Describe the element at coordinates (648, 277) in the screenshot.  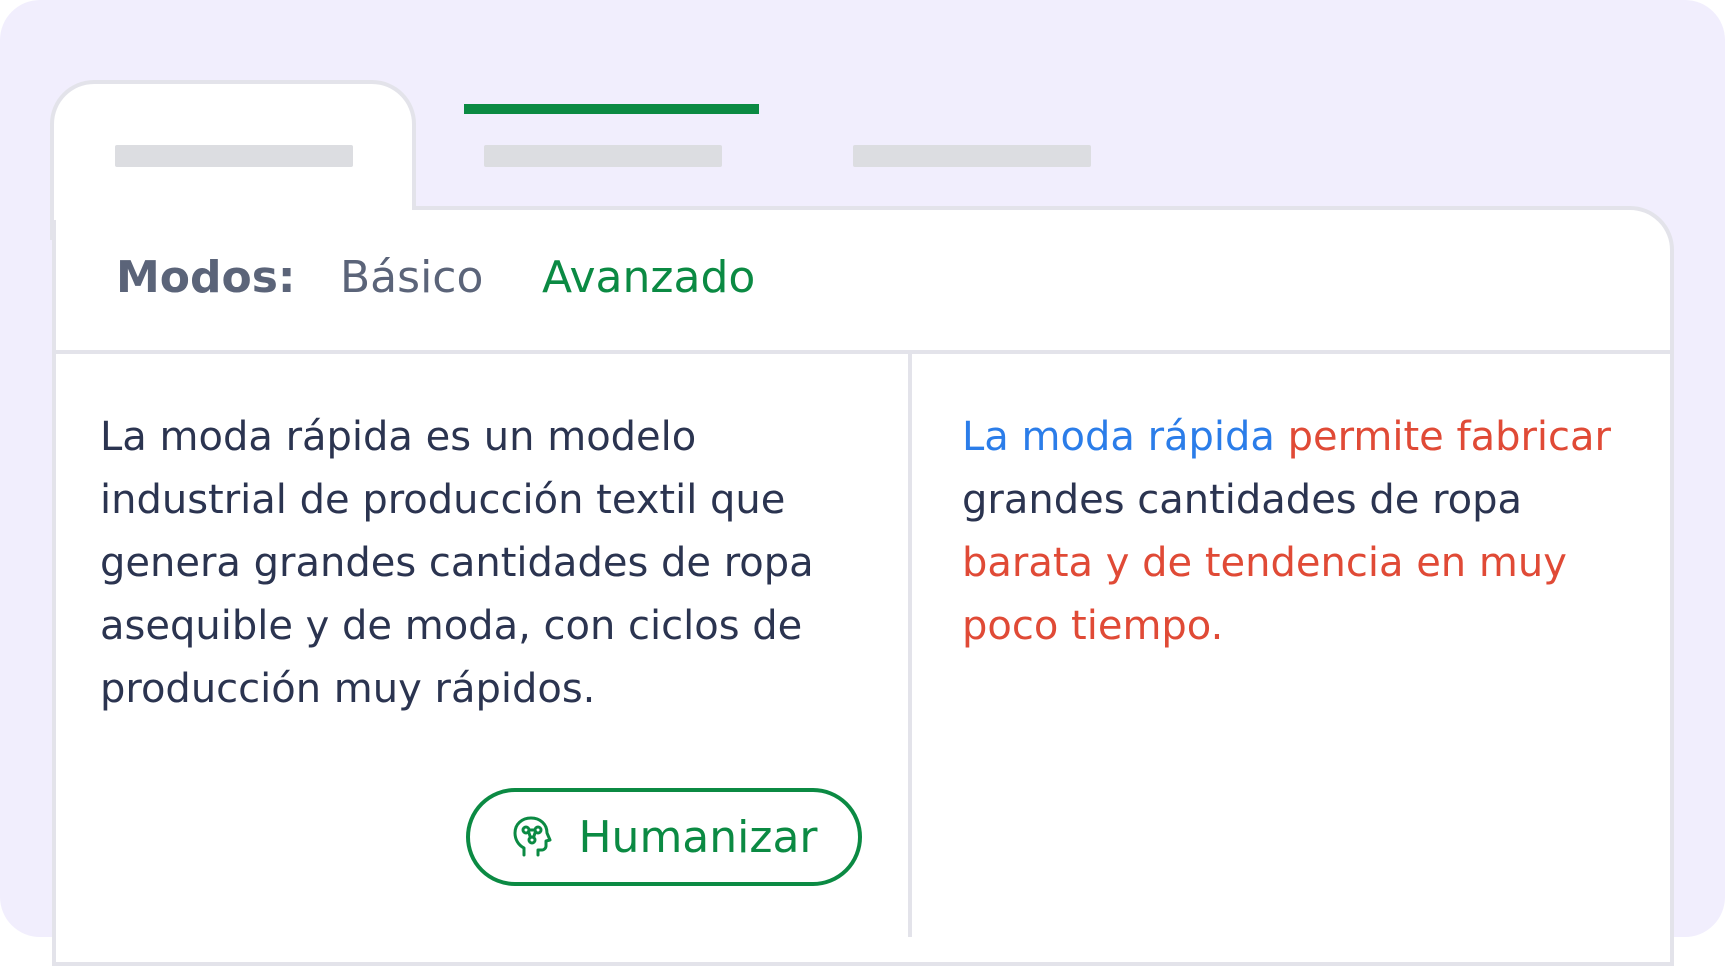
I see `mode-tab-advanced: Avanzado` at that location.